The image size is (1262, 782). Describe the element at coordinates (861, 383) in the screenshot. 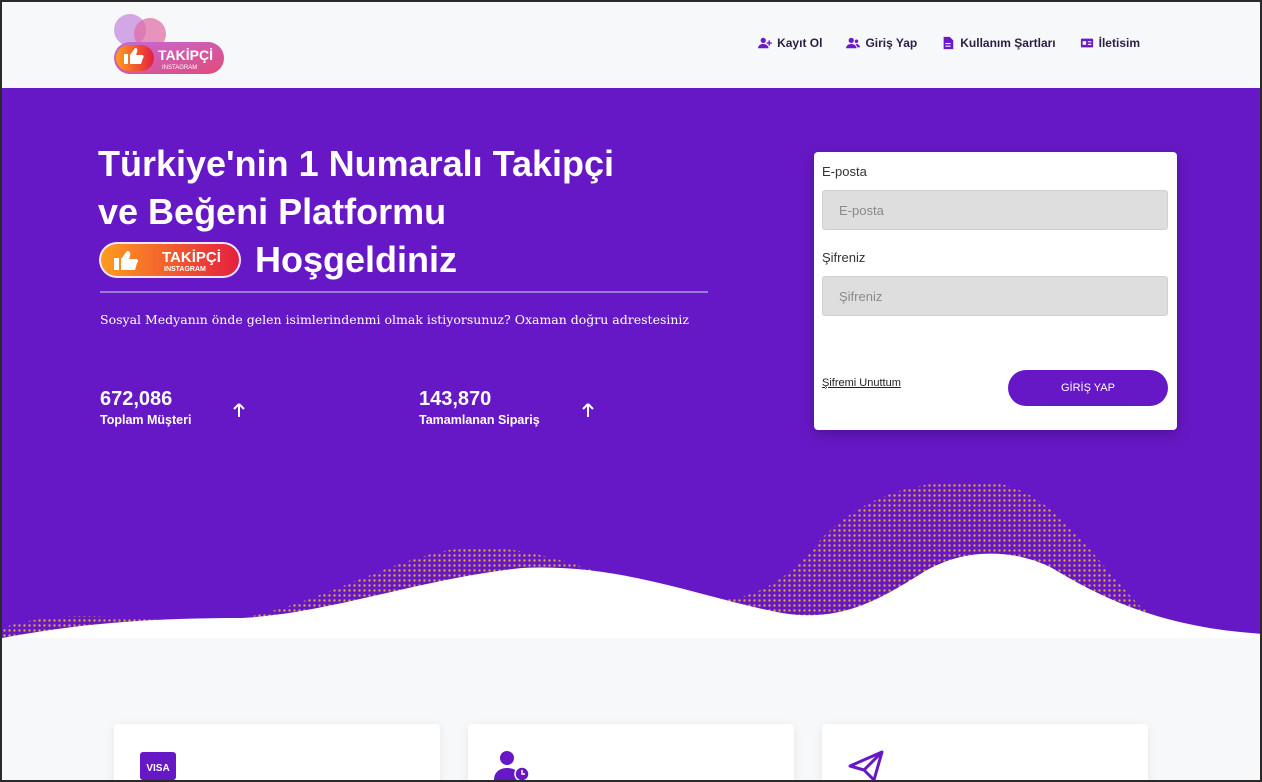

I see `forgot-password-link: Şifremi Unuttum` at that location.